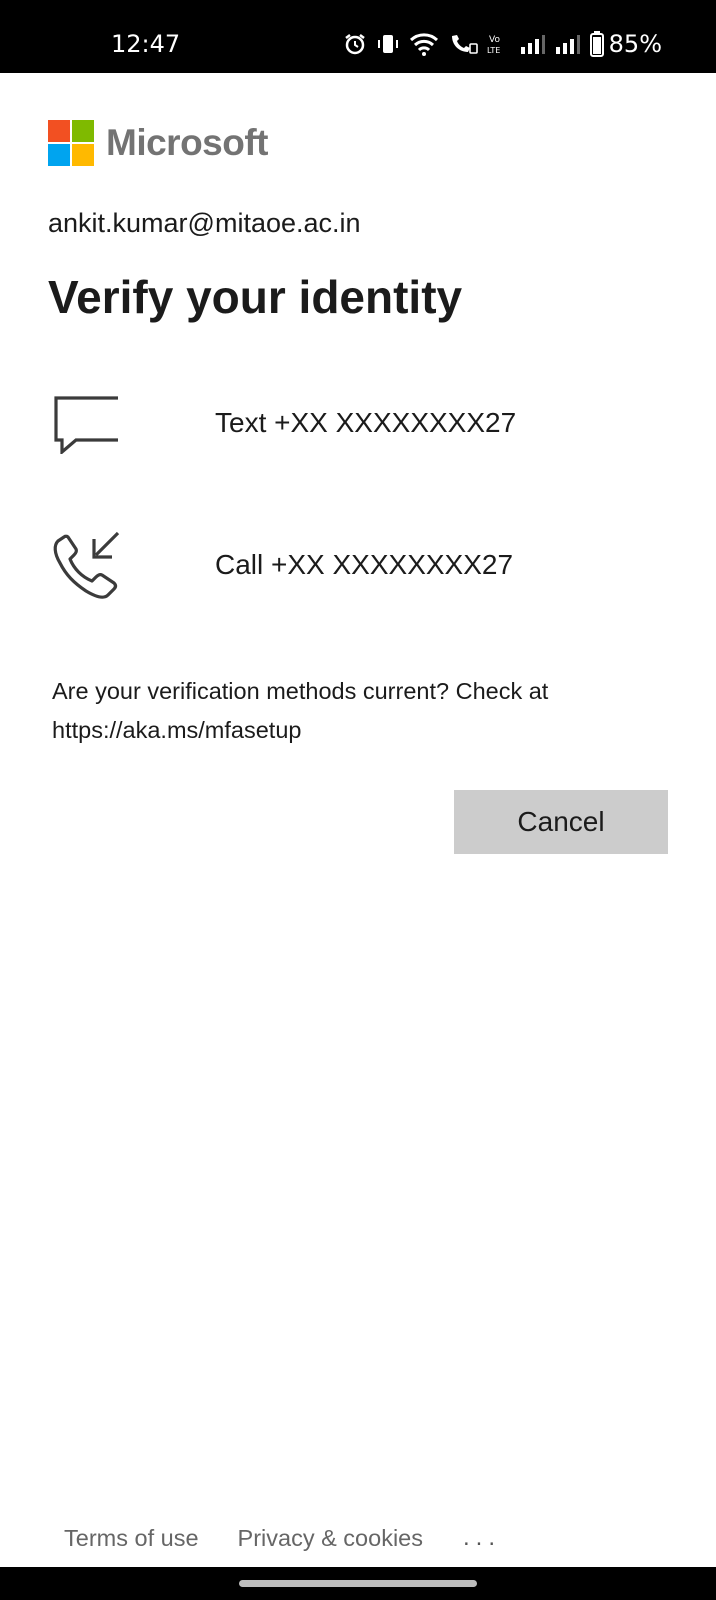 This screenshot has width=716, height=1600. I want to click on call-option: Call +XX XXXXXXXX27, so click(358, 565).